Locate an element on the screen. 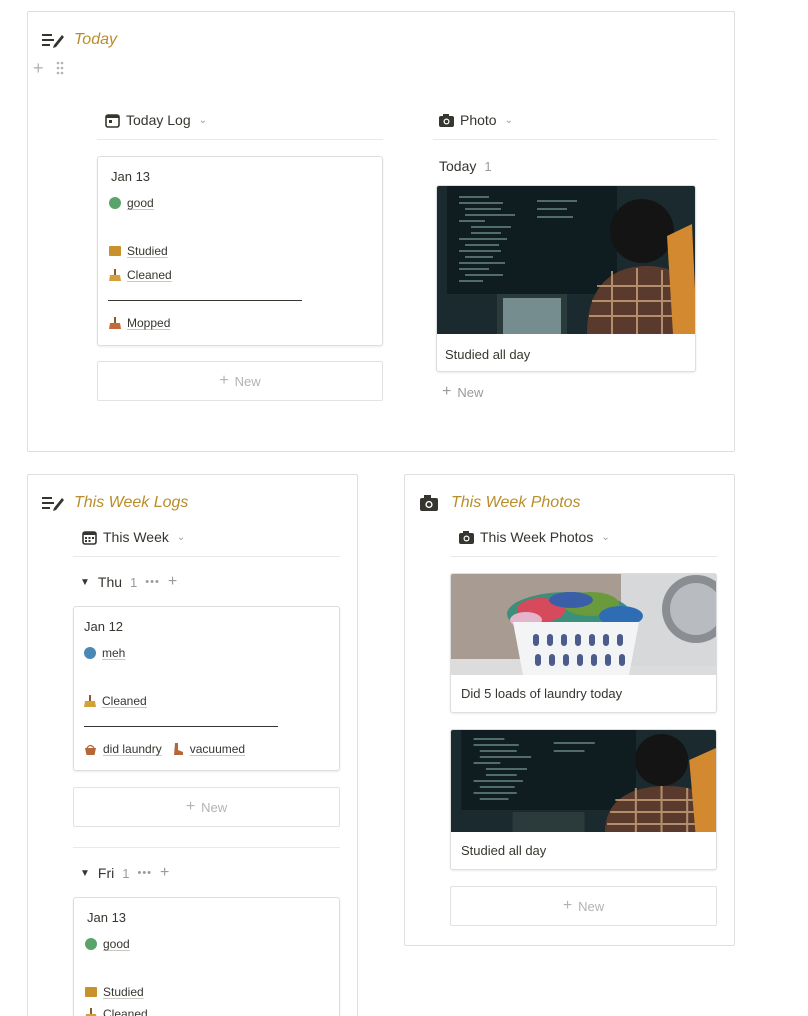 The height and width of the screenshot is (1016, 808). tab-today-log-label: Today Log is located at coordinates (158, 120).